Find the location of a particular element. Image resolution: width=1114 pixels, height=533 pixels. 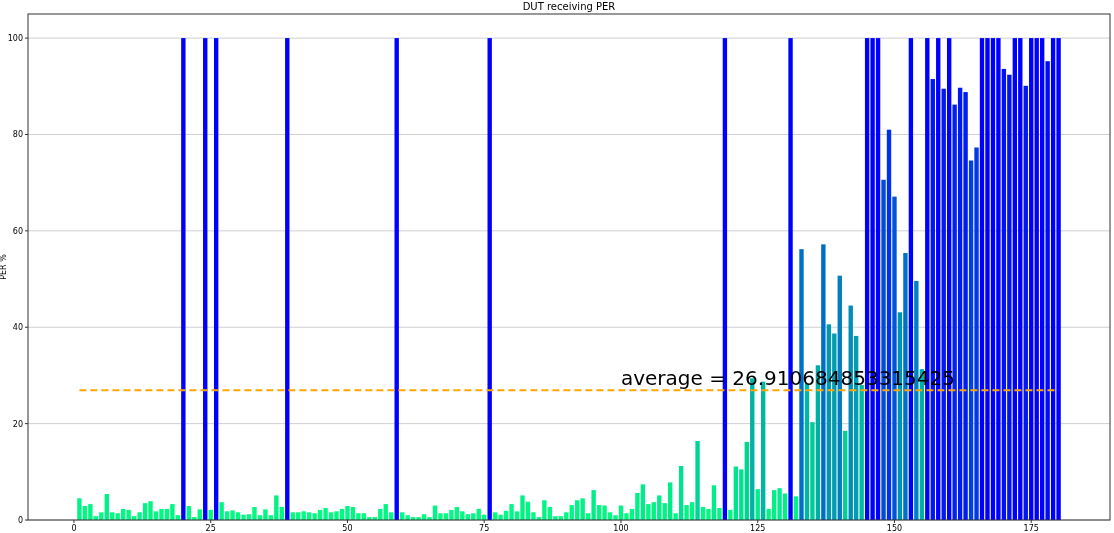

tick-label: 40 is located at coordinates (17, 328).